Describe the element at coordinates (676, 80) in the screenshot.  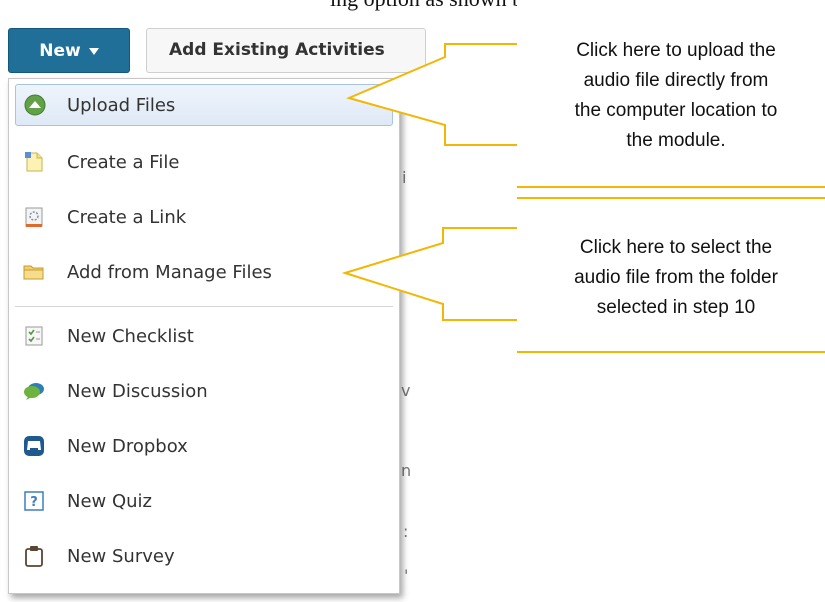
I see `callout-text-line: audio file directly from` at that location.